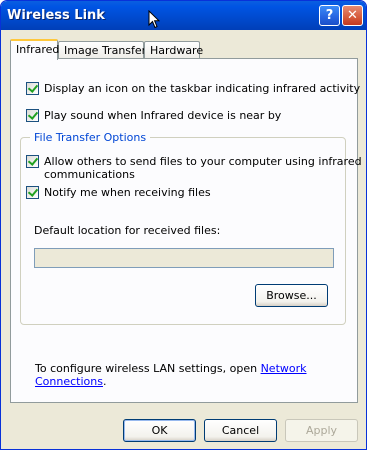 This screenshot has width=367, height=450. What do you see at coordinates (329, 15) in the screenshot?
I see `help-button: ?` at bounding box center [329, 15].